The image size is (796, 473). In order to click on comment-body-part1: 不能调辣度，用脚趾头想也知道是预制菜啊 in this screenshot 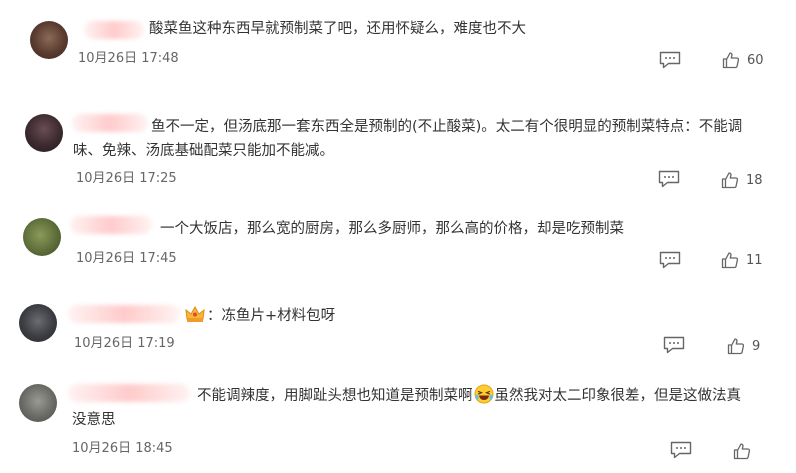, I will do `click(335, 396)`.